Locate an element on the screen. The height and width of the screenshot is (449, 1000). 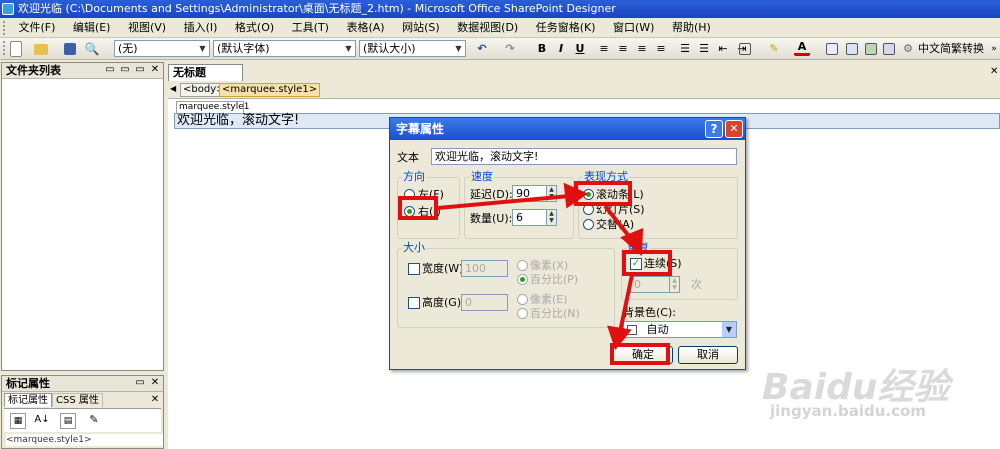
italic-button: I is located at coordinates (561, 49).